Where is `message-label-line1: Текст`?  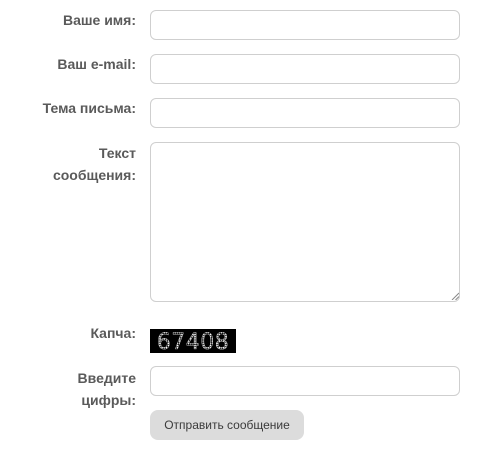
message-label-line1: Текст is located at coordinates (117, 153).